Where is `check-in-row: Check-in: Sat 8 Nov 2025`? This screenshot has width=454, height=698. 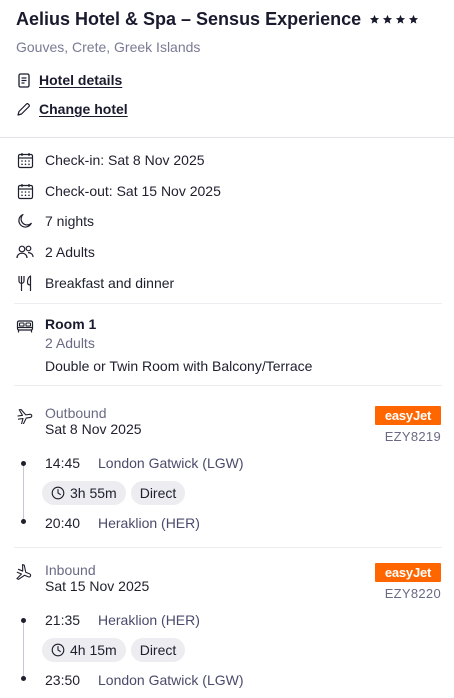
check-in-row: Check-in: Sat 8 Nov 2025 is located at coordinates (110, 160).